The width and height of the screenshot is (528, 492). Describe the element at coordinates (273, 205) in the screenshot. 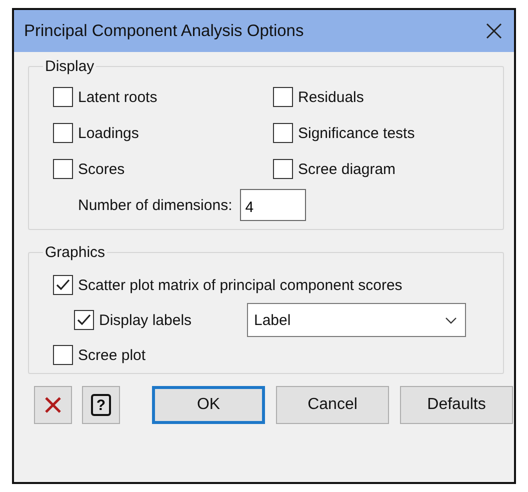

I see `dimensions-input: 4` at that location.